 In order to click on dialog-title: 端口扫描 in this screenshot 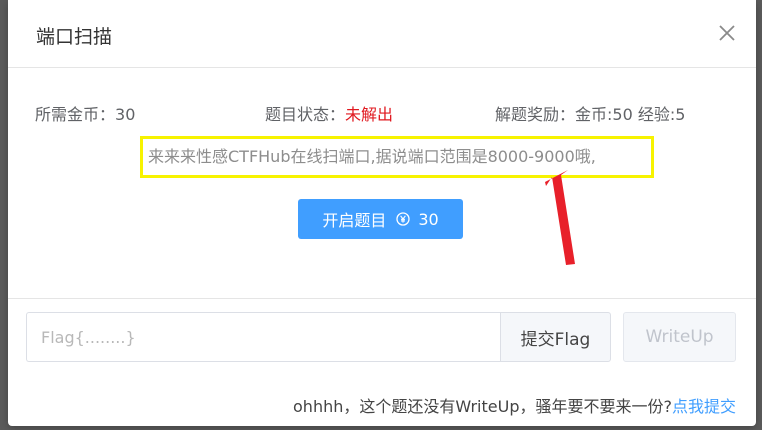, I will do `click(74, 37)`.